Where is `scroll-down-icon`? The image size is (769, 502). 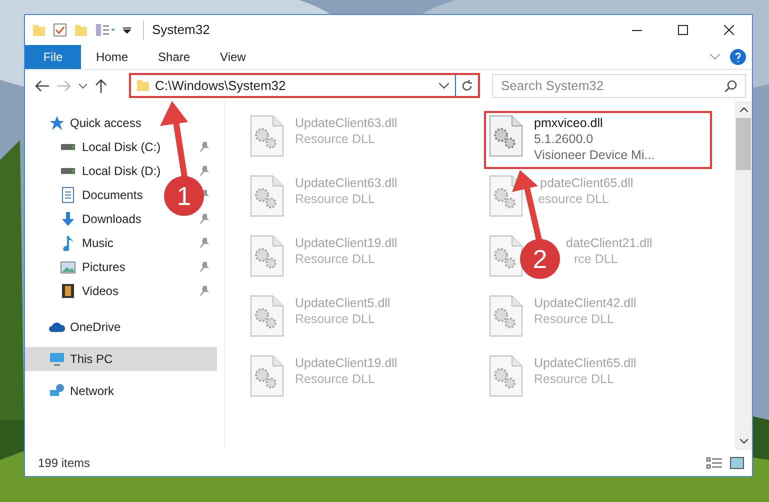
scroll-down-icon is located at coordinates (744, 441).